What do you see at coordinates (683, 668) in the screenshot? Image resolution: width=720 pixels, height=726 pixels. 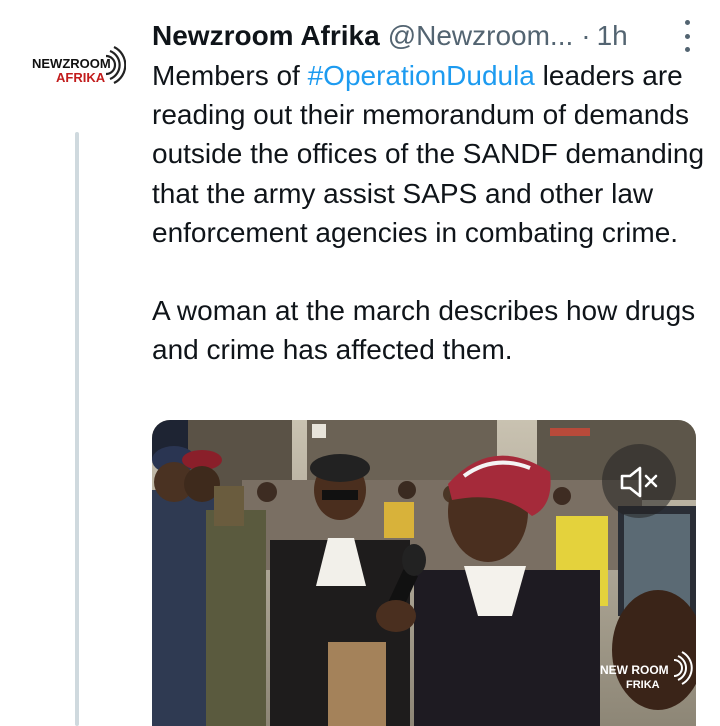 I see `signal-waves-icon` at bounding box center [683, 668].